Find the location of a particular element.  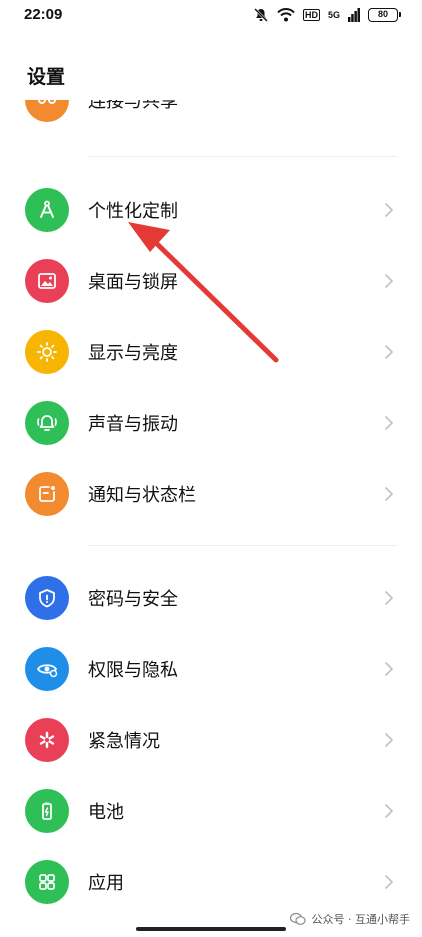

settings-item-password-security: 密码与安全 is located at coordinates (211, 598).